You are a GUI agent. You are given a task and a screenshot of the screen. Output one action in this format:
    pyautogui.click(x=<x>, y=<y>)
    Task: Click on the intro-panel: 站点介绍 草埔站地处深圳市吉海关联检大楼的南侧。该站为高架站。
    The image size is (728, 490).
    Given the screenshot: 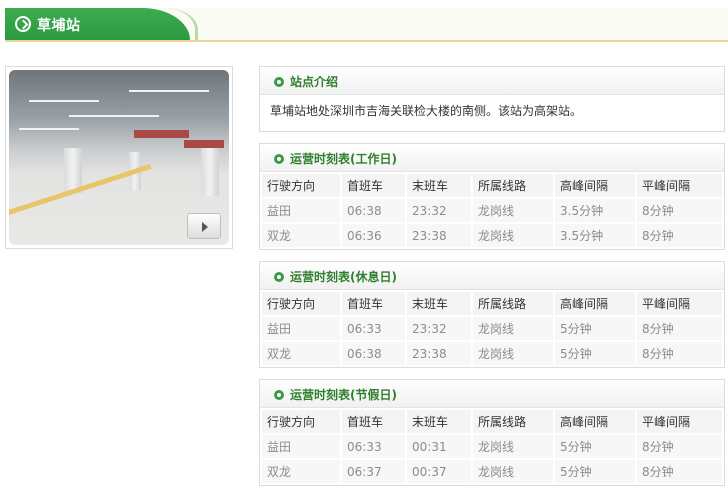 What is the action you would take?
    pyautogui.click(x=492, y=99)
    